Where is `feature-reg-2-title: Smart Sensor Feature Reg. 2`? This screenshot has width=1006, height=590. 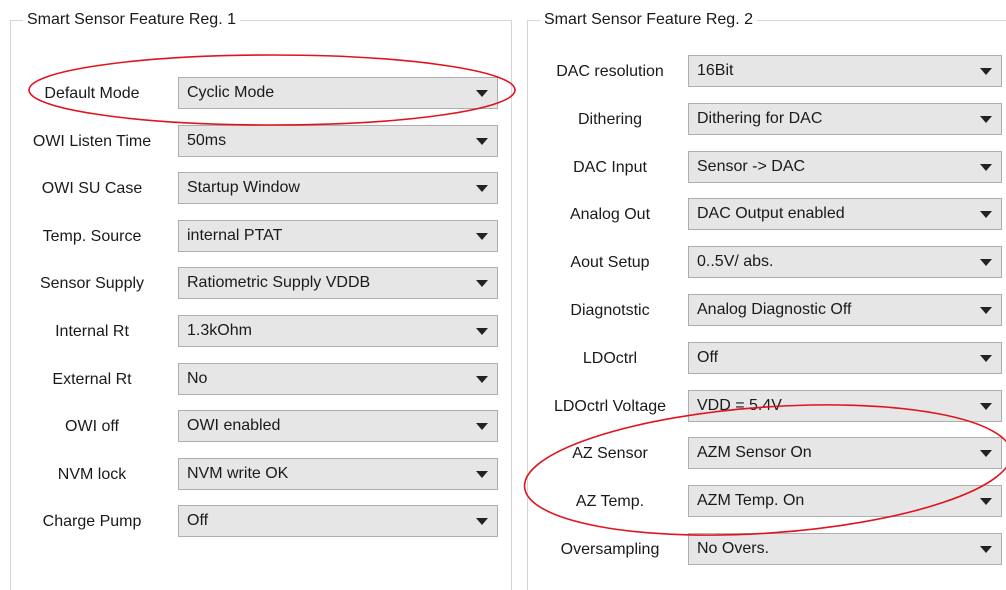
feature-reg-2-title: Smart Sensor Feature Reg. 2 is located at coordinates (648, 20).